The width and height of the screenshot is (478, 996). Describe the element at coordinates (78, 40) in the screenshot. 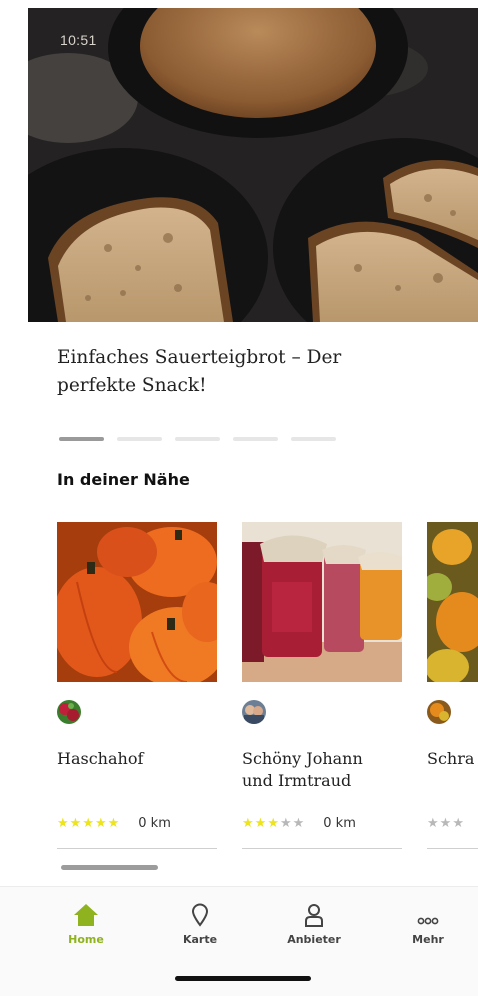

I see `status-bar-time: 10:51` at that location.